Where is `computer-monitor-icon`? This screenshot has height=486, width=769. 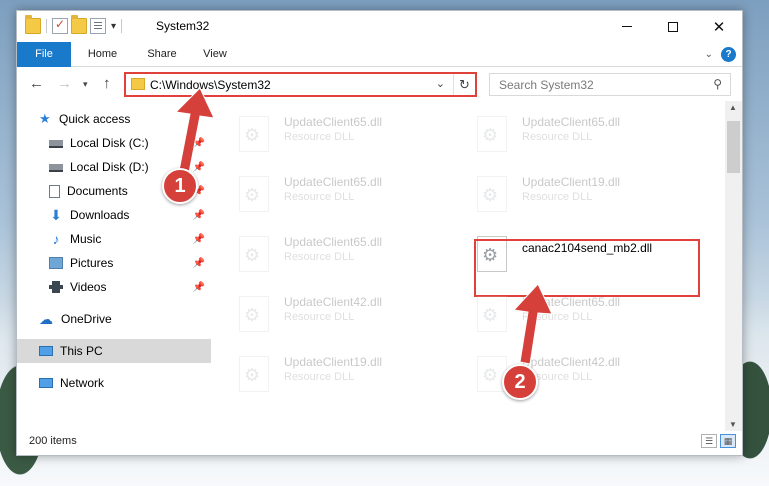 computer-monitor-icon is located at coordinates (46, 351).